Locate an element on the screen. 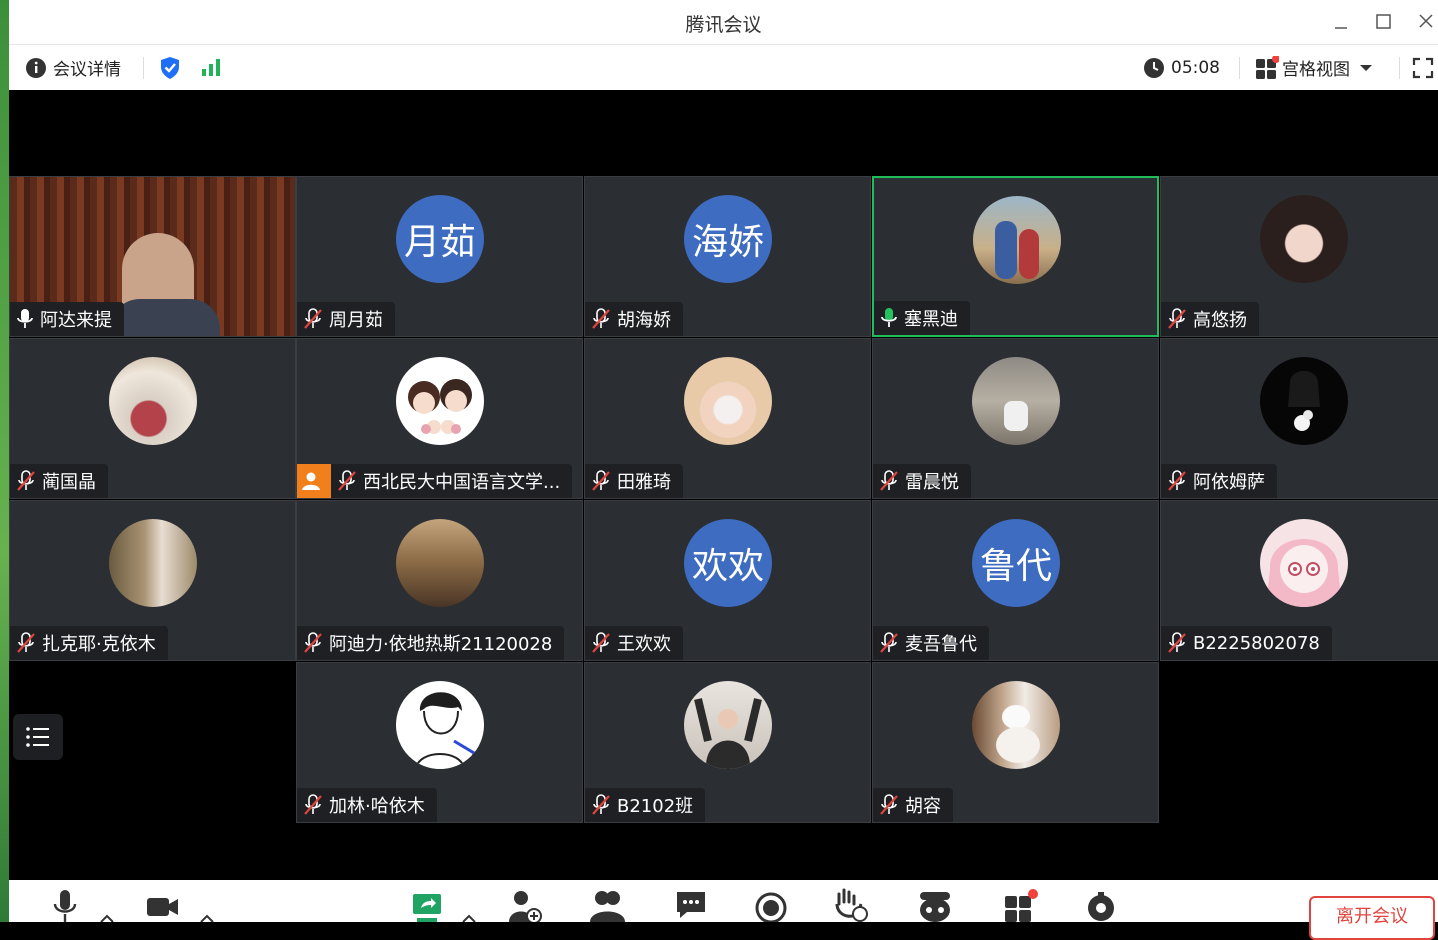 Image resolution: width=1438 pixels, height=940 pixels. video-options-button is located at coordinates (207, 905).